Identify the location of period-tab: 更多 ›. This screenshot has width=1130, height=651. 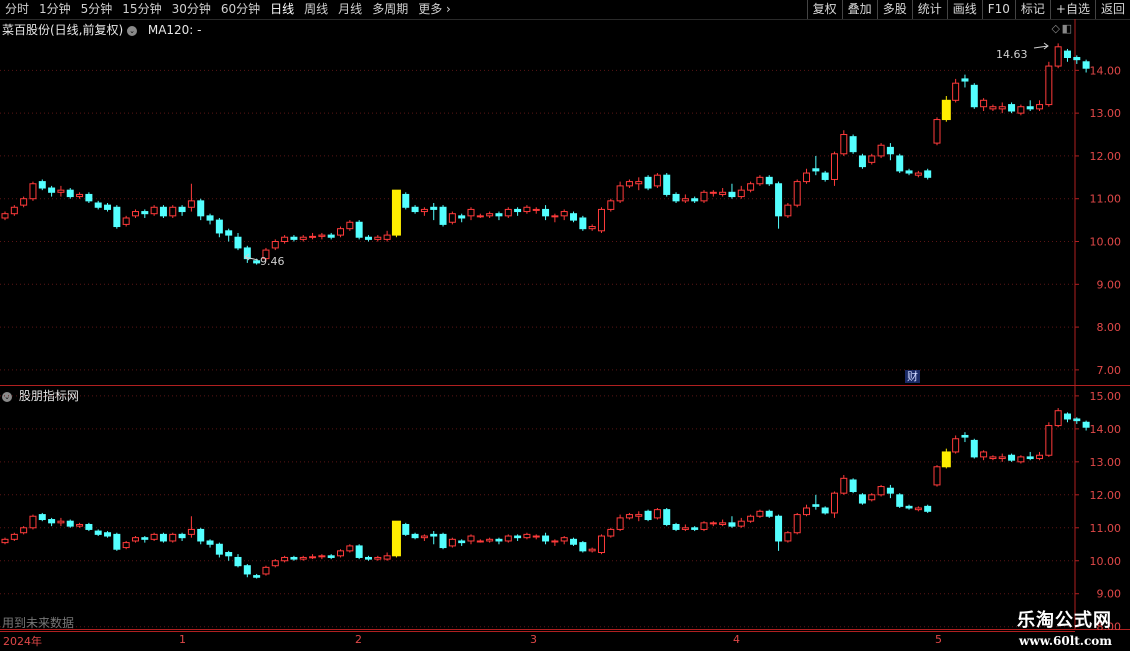
(434, 9).